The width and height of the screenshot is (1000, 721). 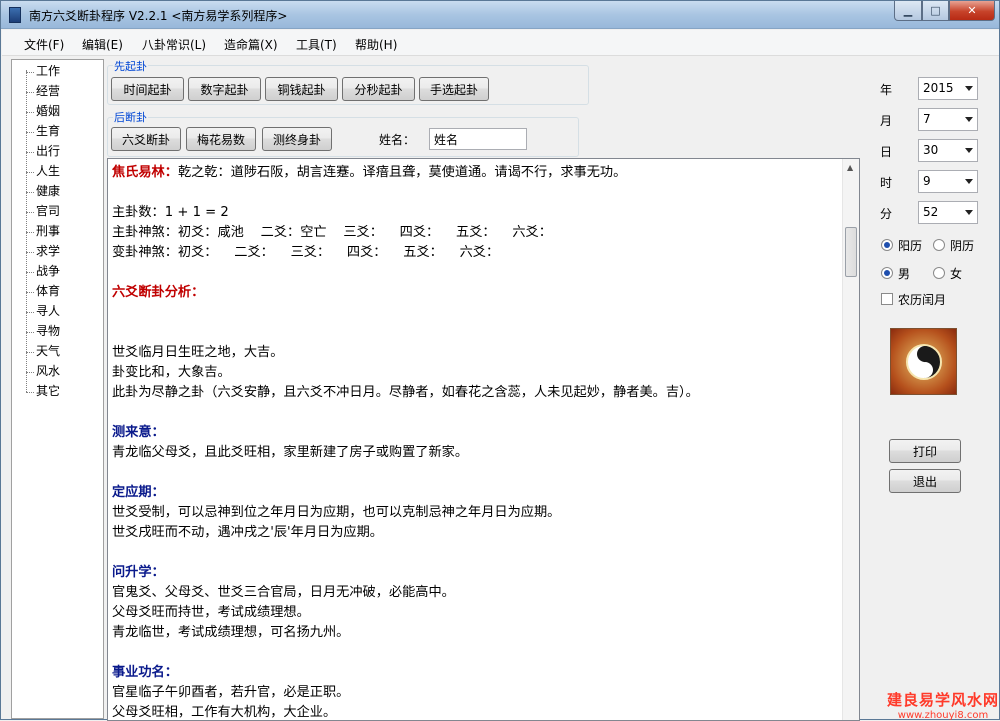 I want to click on tree-item: 其它, so click(x=48, y=391).